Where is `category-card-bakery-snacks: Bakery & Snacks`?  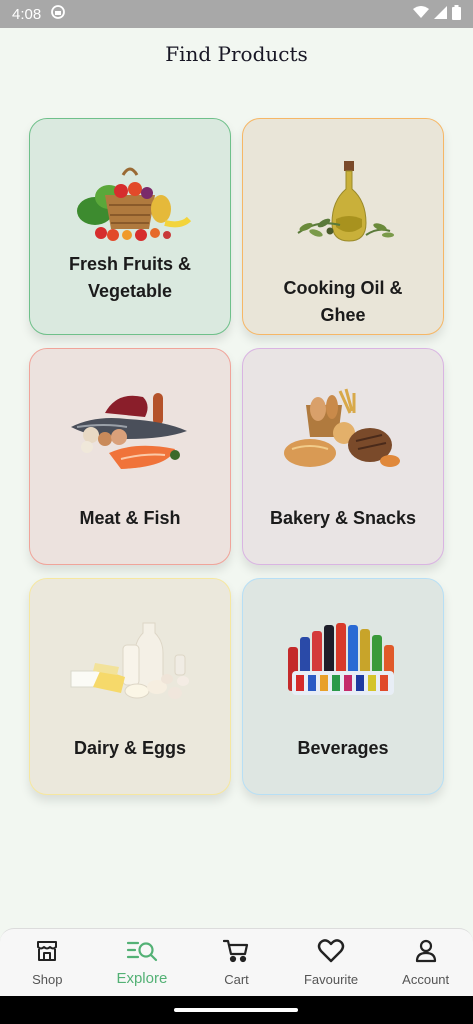 category-card-bakery-snacks: Bakery & Snacks is located at coordinates (343, 456).